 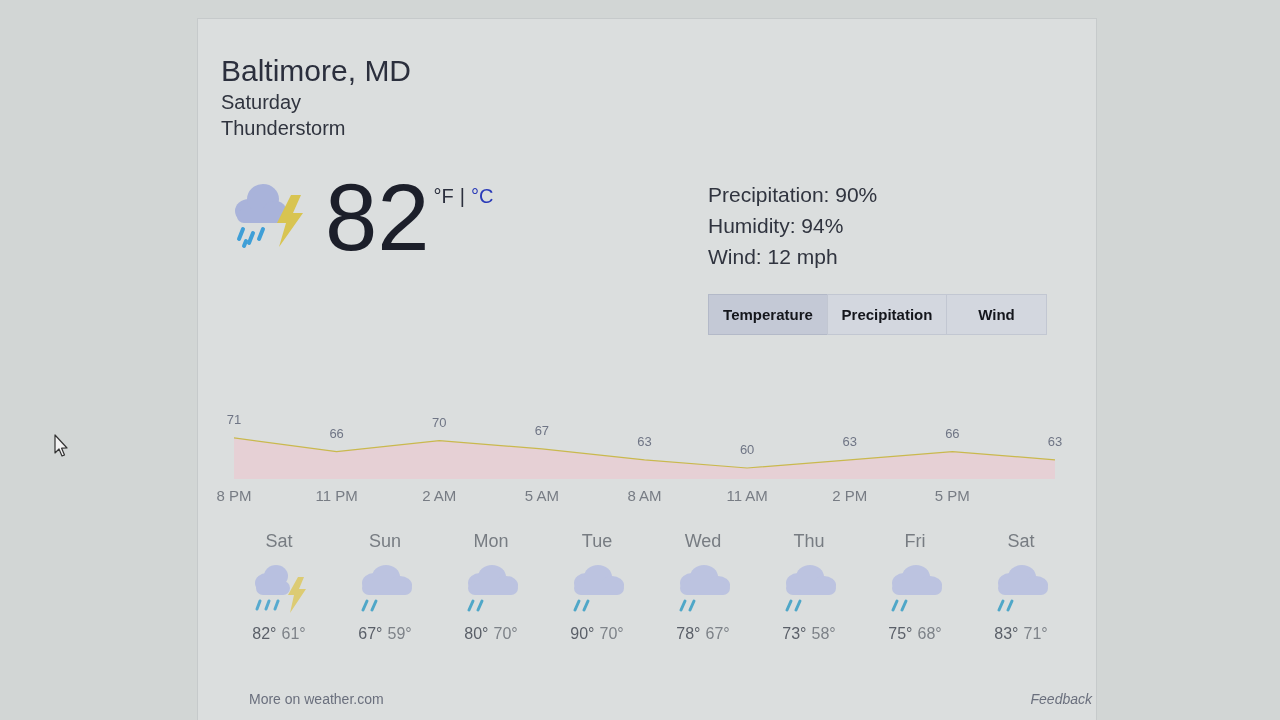 I want to click on high-temperature: 67°, so click(x=370, y=634).